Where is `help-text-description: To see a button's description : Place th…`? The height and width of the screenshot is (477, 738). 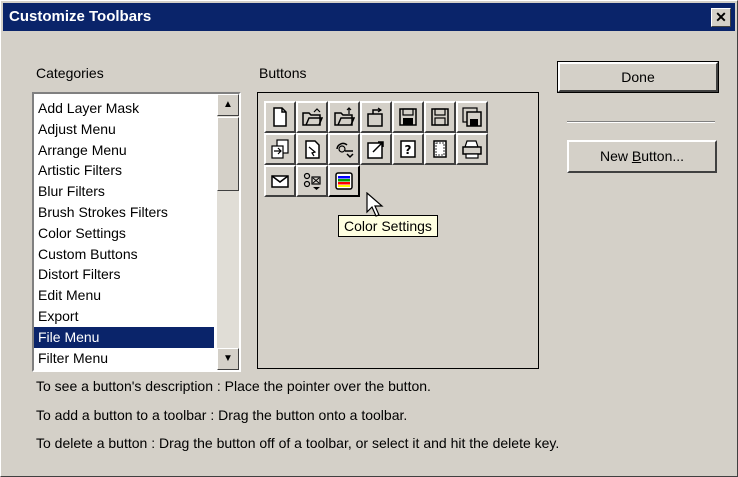
help-text-description: To see a button's description : Place th… is located at coordinates (233, 386).